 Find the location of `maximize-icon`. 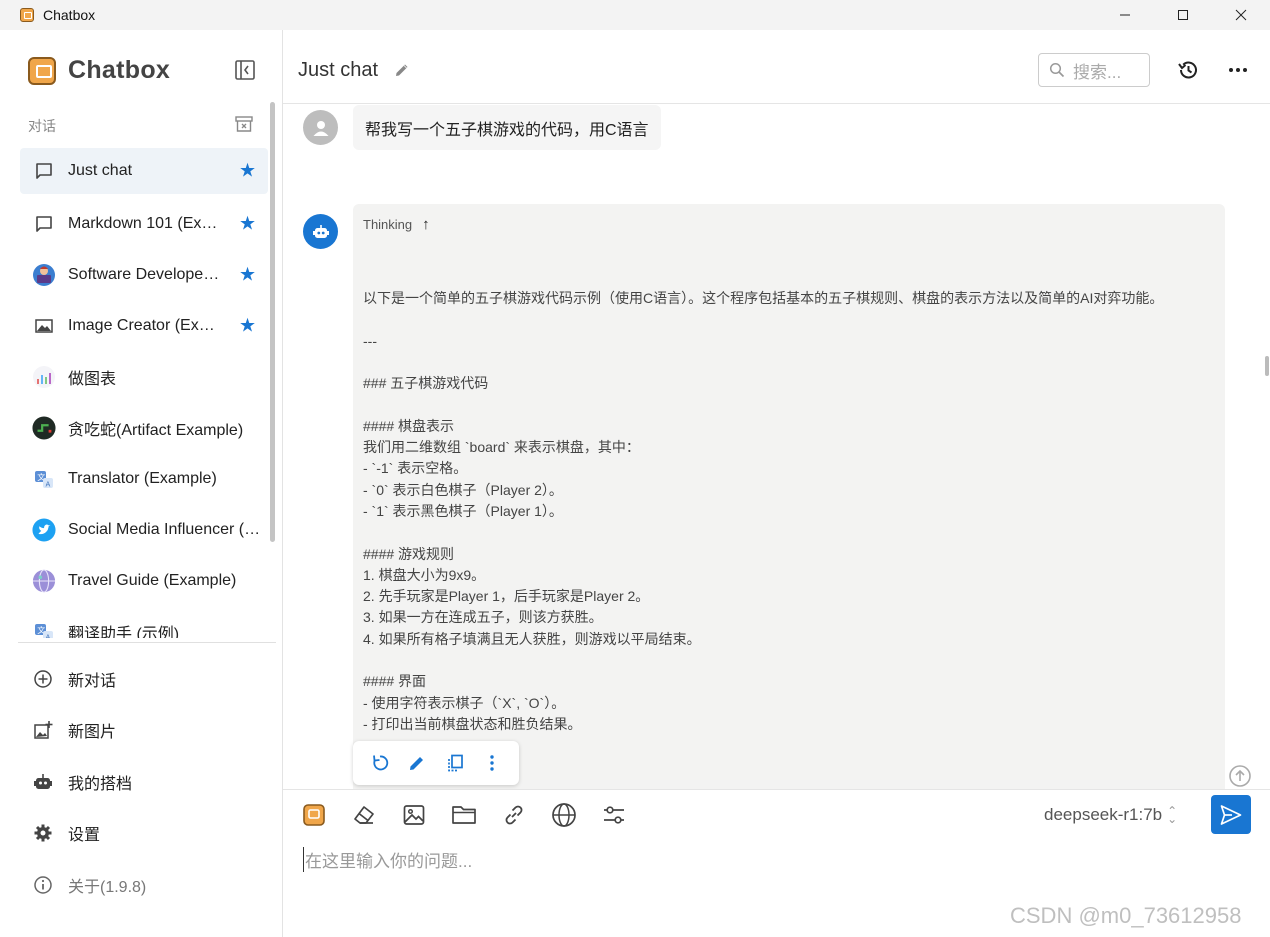

maximize-icon is located at coordinates (1183, 15).